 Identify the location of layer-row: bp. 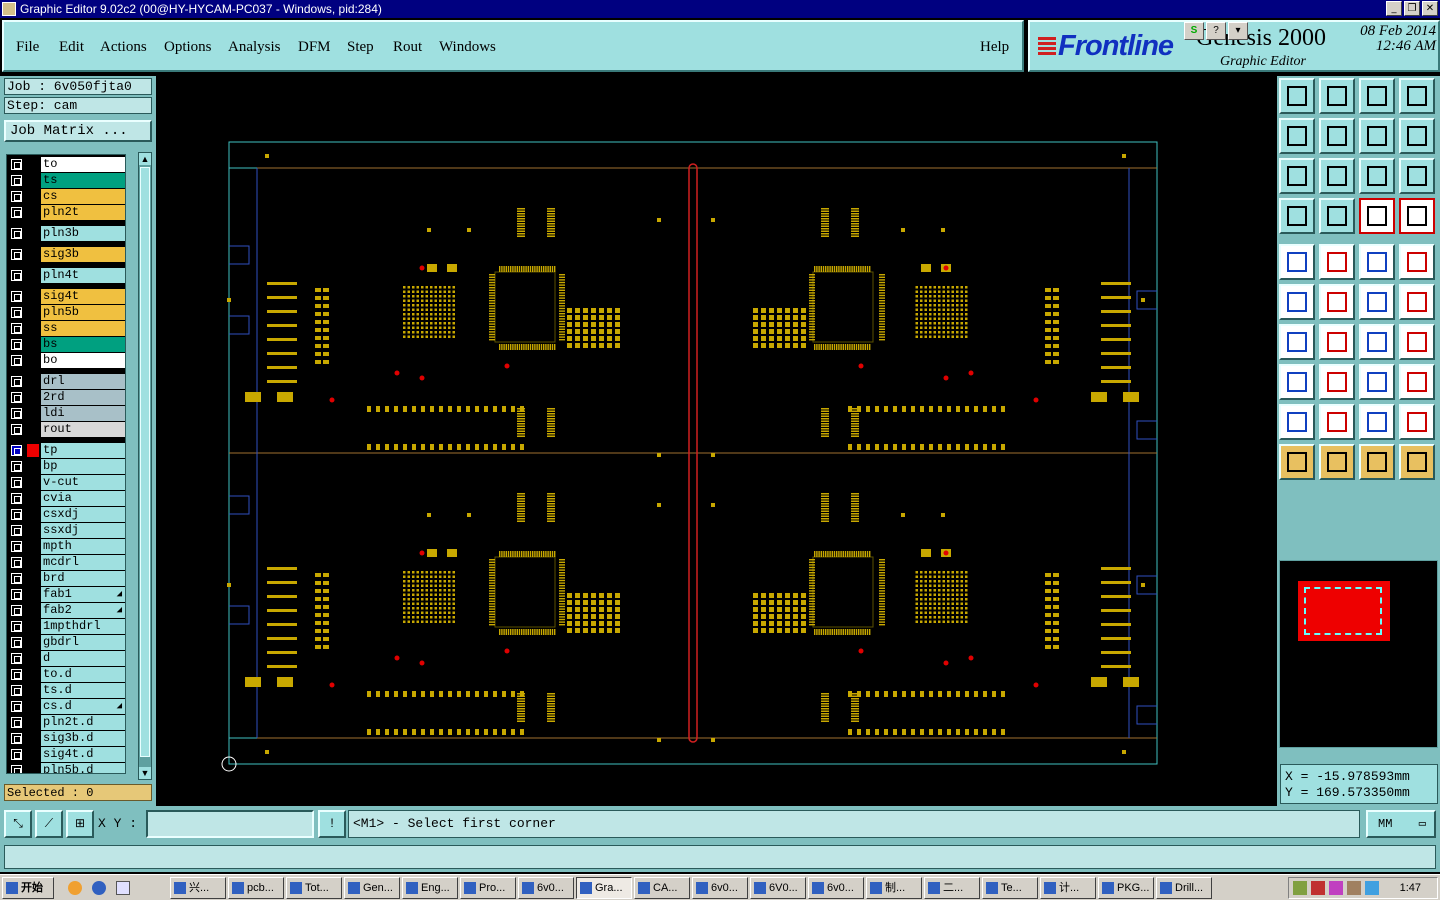
(66, 466).